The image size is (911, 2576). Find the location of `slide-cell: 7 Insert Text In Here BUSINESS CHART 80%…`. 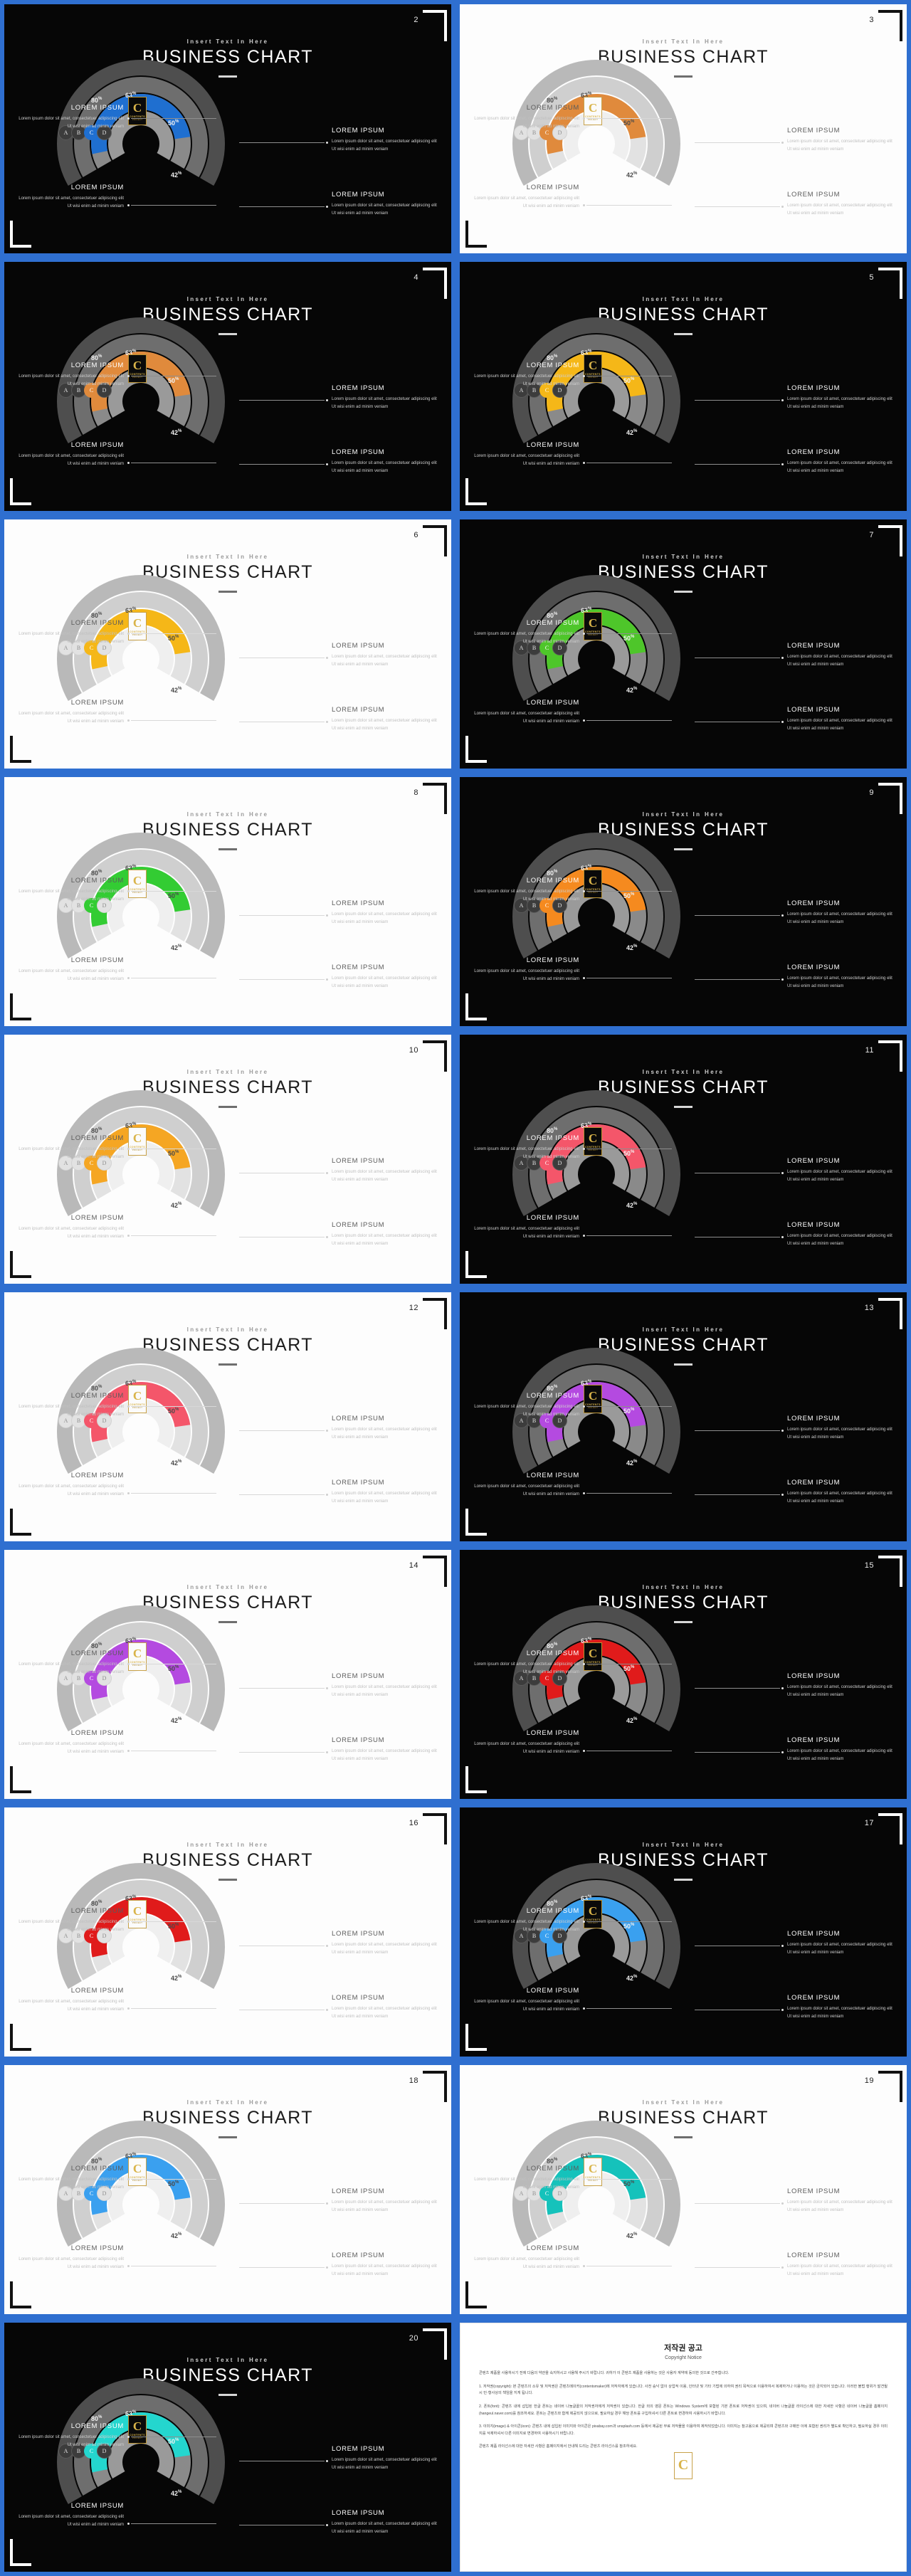

slide-cell: 7 Insert Text In Here BUSINESS CHART 80%… is located at coordinates (683, 644).